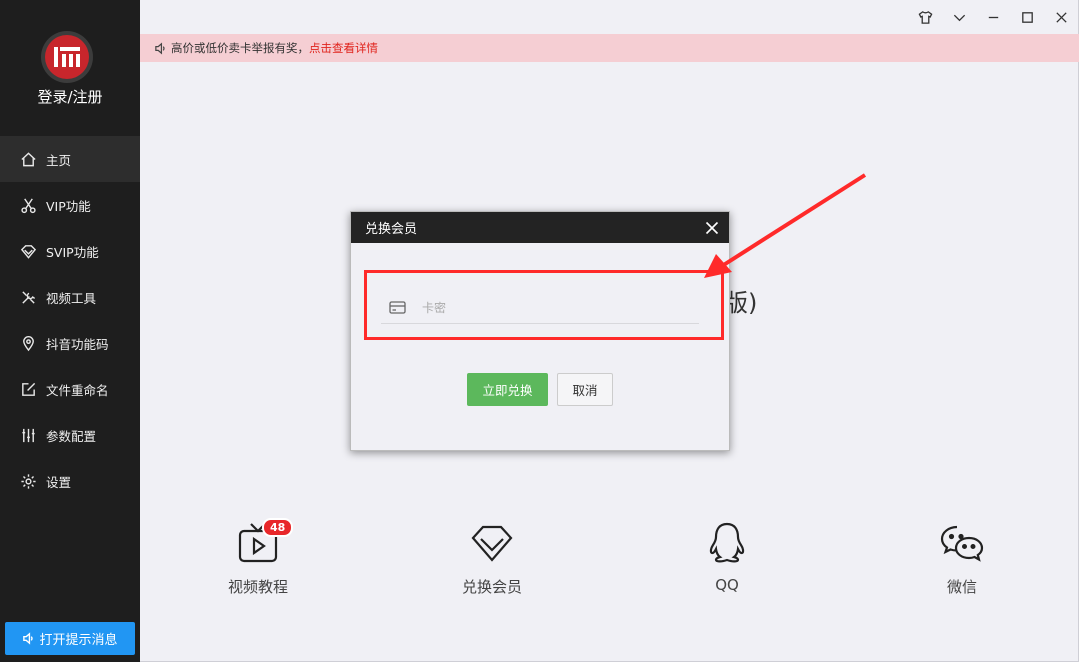 This screenshot has height=662, width=1079. Describe the element at coordinates (59, 160) in the screenshot. I see `sidebar-item-label: 主页` at that location.